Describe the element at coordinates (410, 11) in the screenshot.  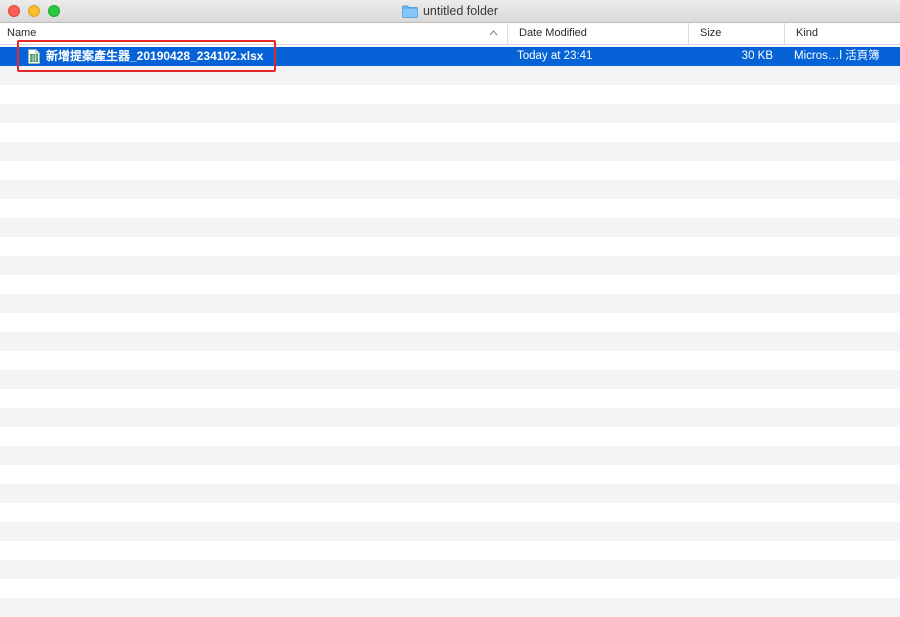
I see `folder-icon` at that location.